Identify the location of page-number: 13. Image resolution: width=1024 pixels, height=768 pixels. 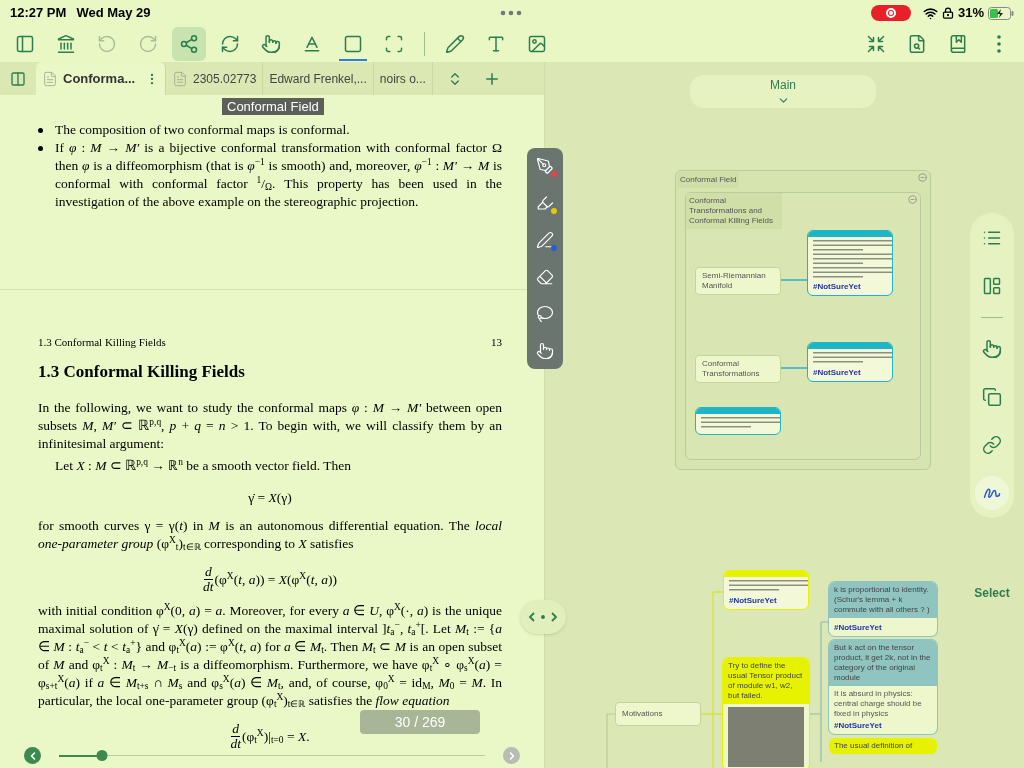
(496, 342).